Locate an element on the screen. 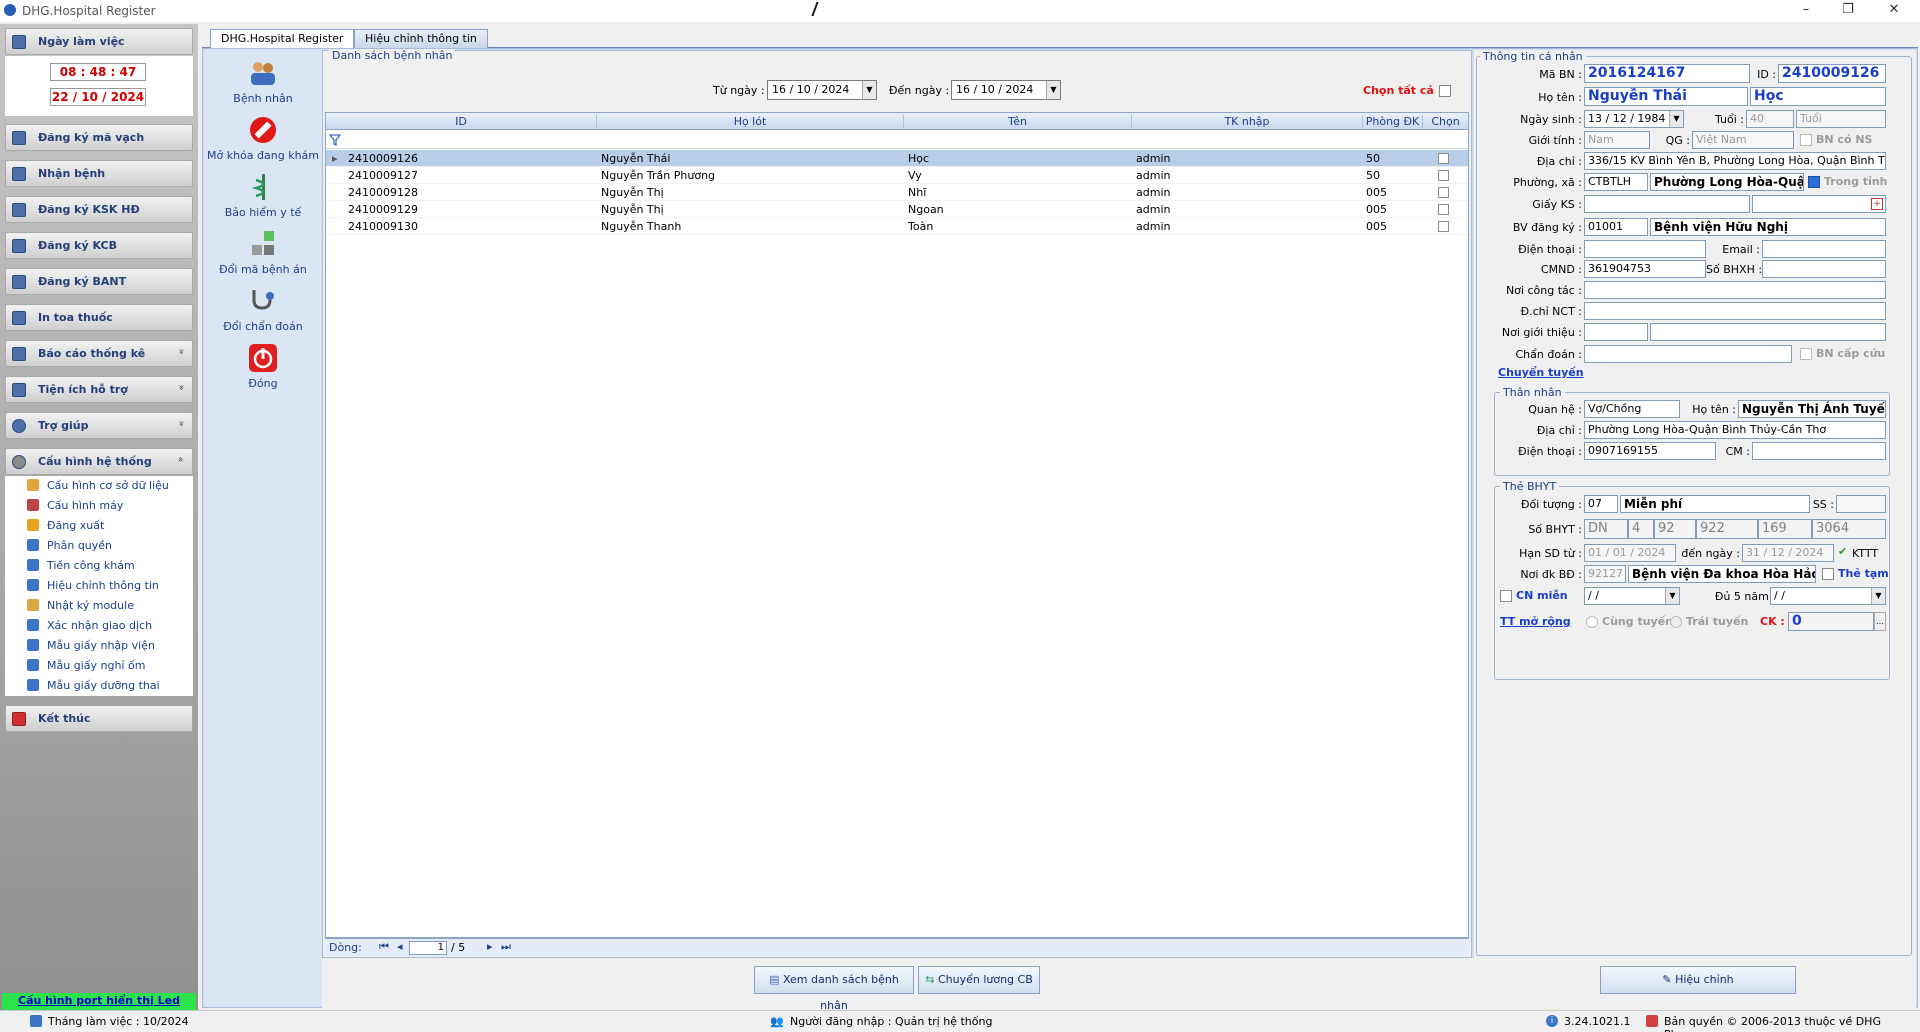 Image resolution: width=1920 pixels, height=1032 pixels. sidebar-group-tro-giup: Trợ giúp » is located at coordinates (99, 425).